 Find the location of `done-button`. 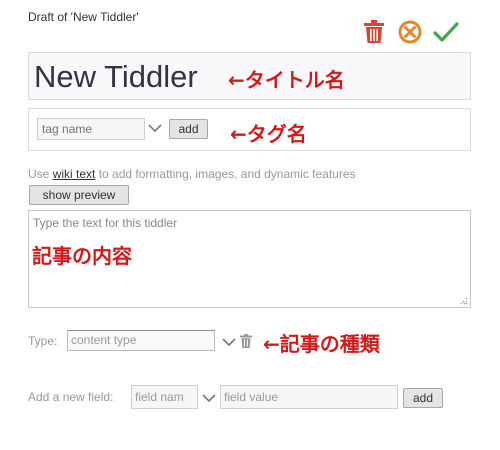

done-button is located at coordinates (446, 32).